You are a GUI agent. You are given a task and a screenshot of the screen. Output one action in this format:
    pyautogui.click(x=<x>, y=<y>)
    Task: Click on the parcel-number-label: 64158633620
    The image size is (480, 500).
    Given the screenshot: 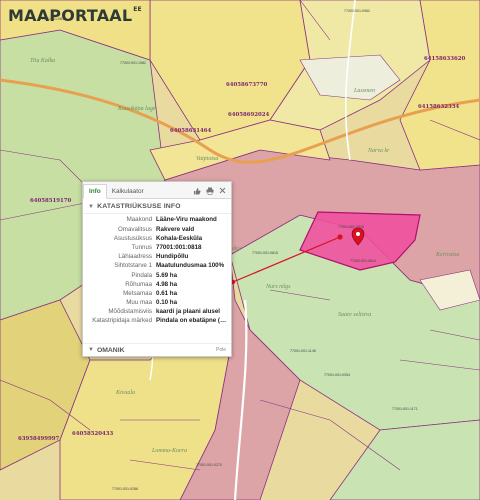 What is the action you would take?
    pyautogui.click(x=445, y=59)
    